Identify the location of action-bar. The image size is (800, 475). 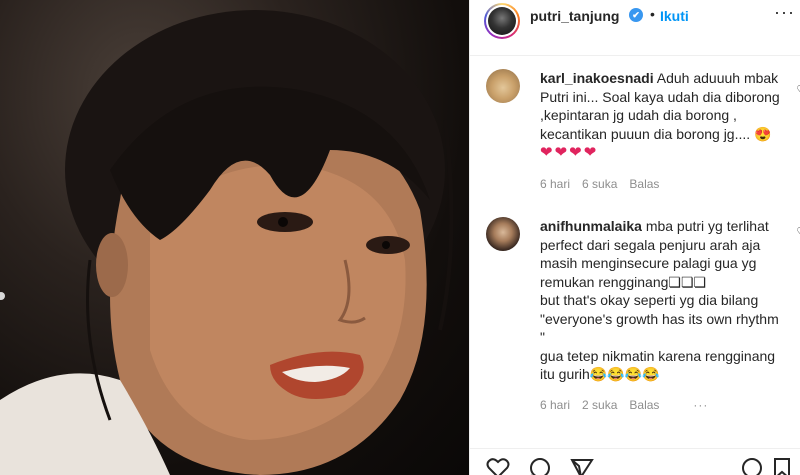
(635, 461).